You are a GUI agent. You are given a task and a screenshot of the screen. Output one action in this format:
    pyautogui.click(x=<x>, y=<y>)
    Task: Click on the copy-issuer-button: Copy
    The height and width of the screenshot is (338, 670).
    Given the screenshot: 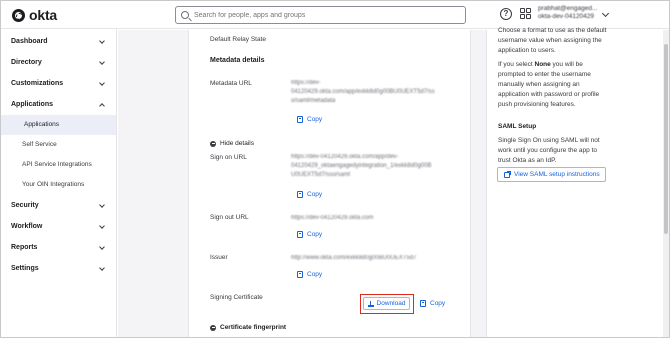 What is the action you would take?
    pyautogui.click(x=309, y=274)
    